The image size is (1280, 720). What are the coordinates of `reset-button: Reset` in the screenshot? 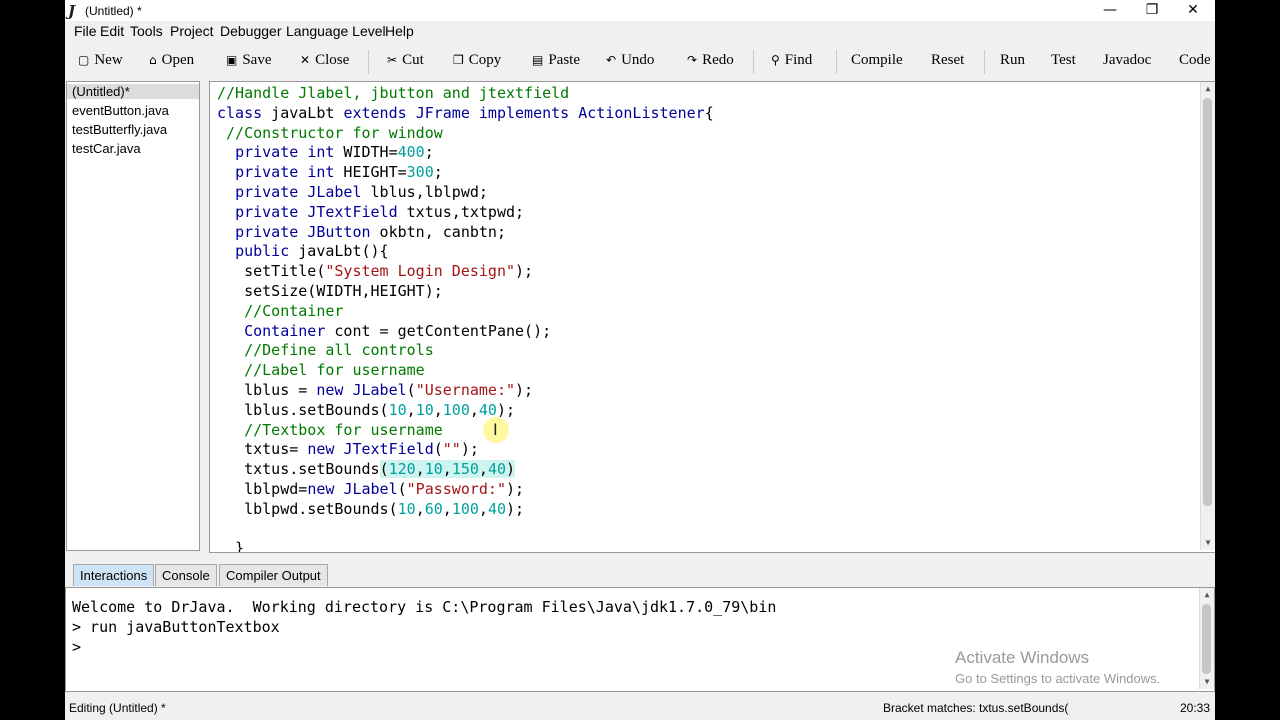 It's located at (947, 60).